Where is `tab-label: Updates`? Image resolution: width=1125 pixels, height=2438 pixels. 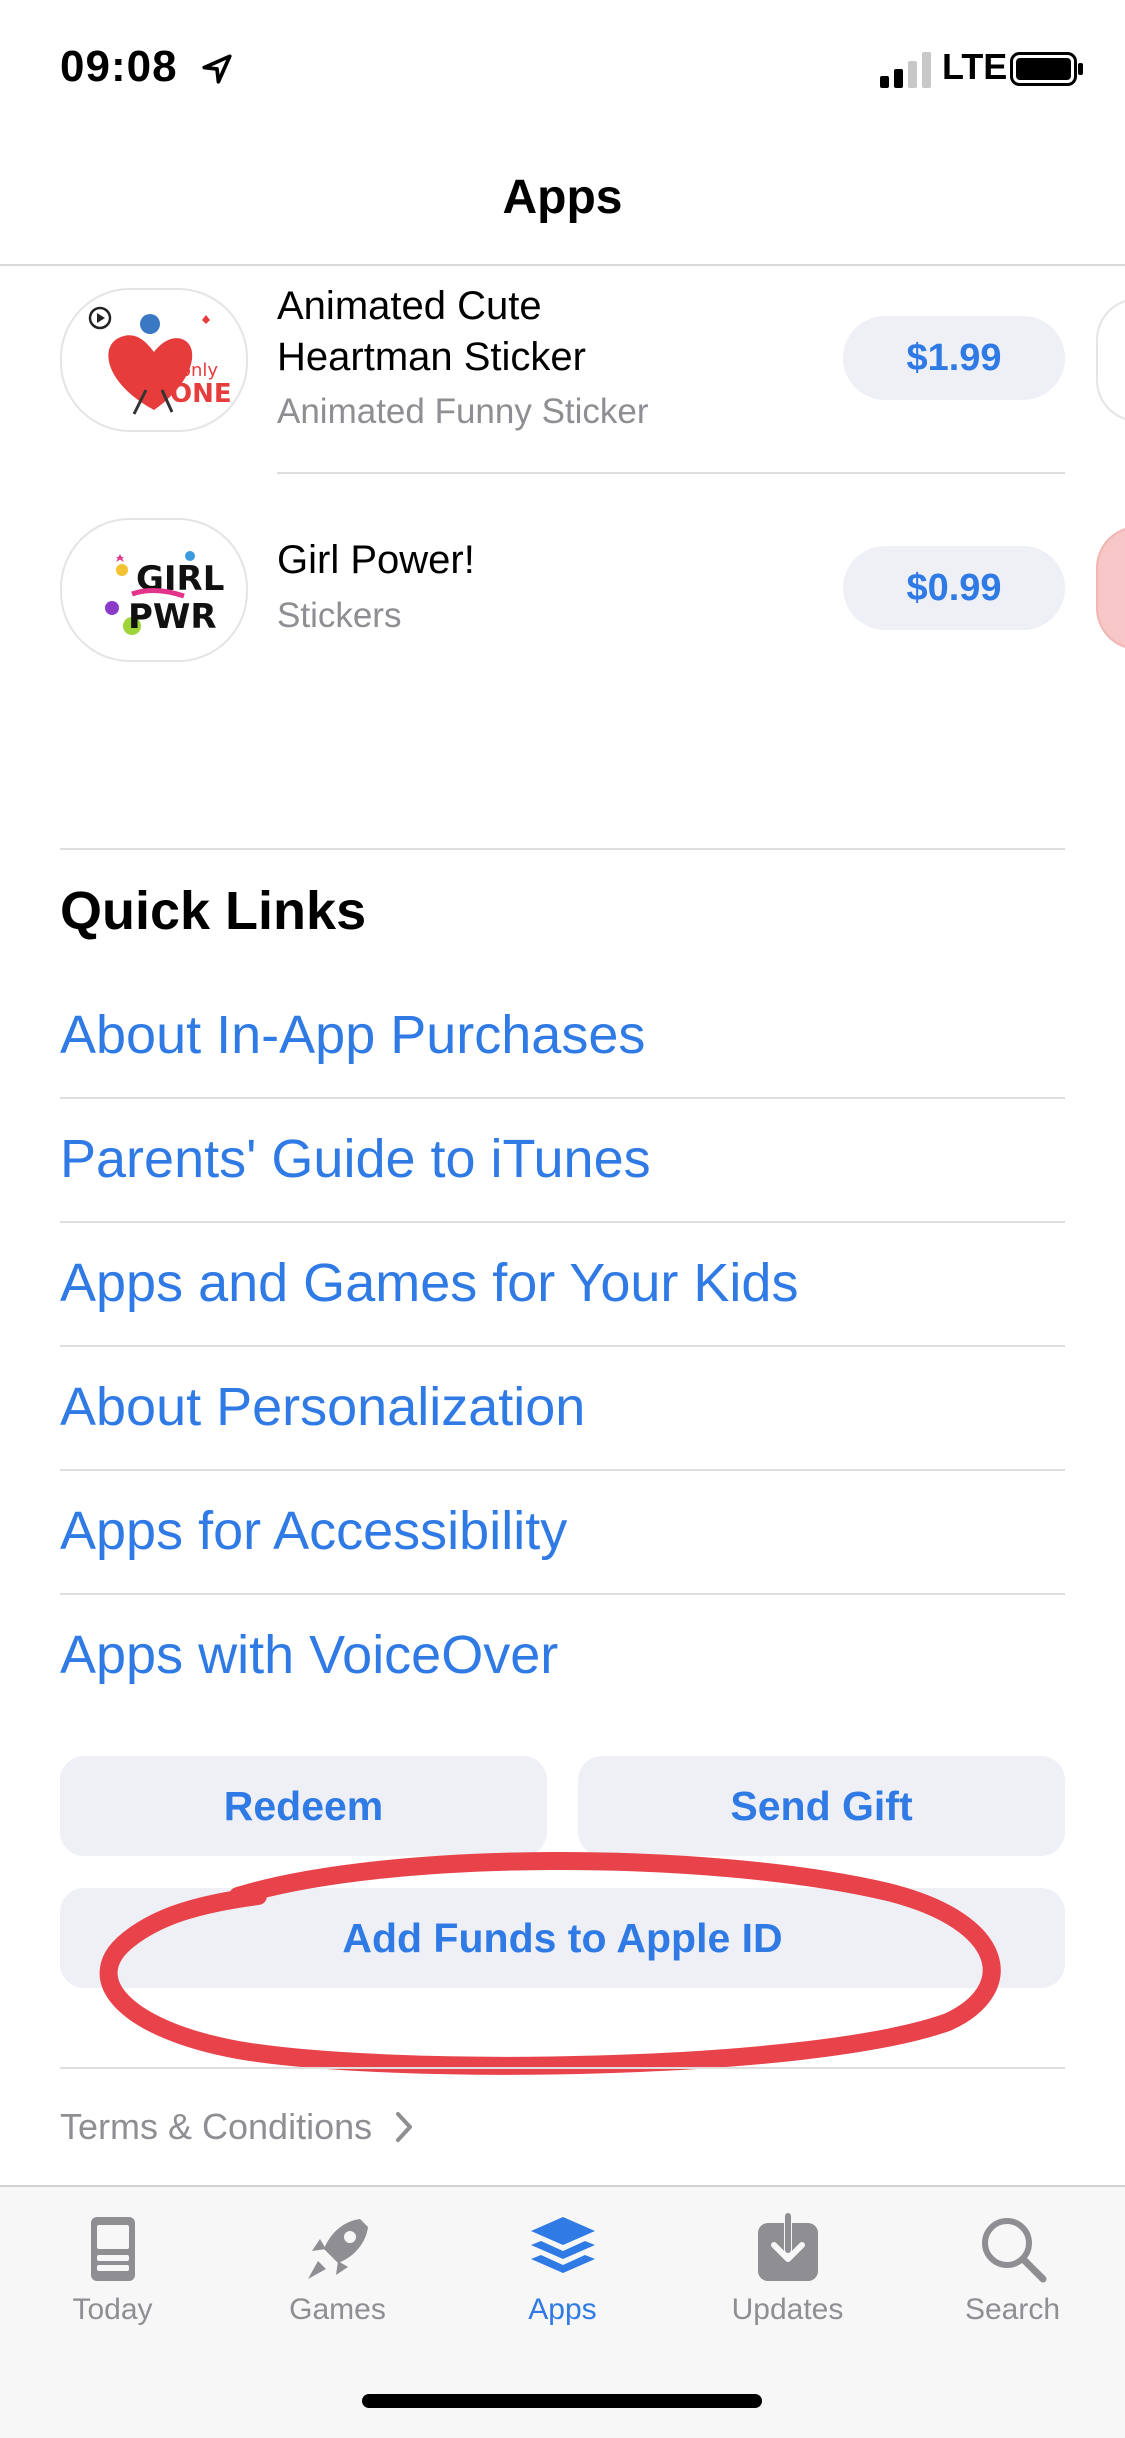 tab-label: Updates is located at coordinates (787, 2309).